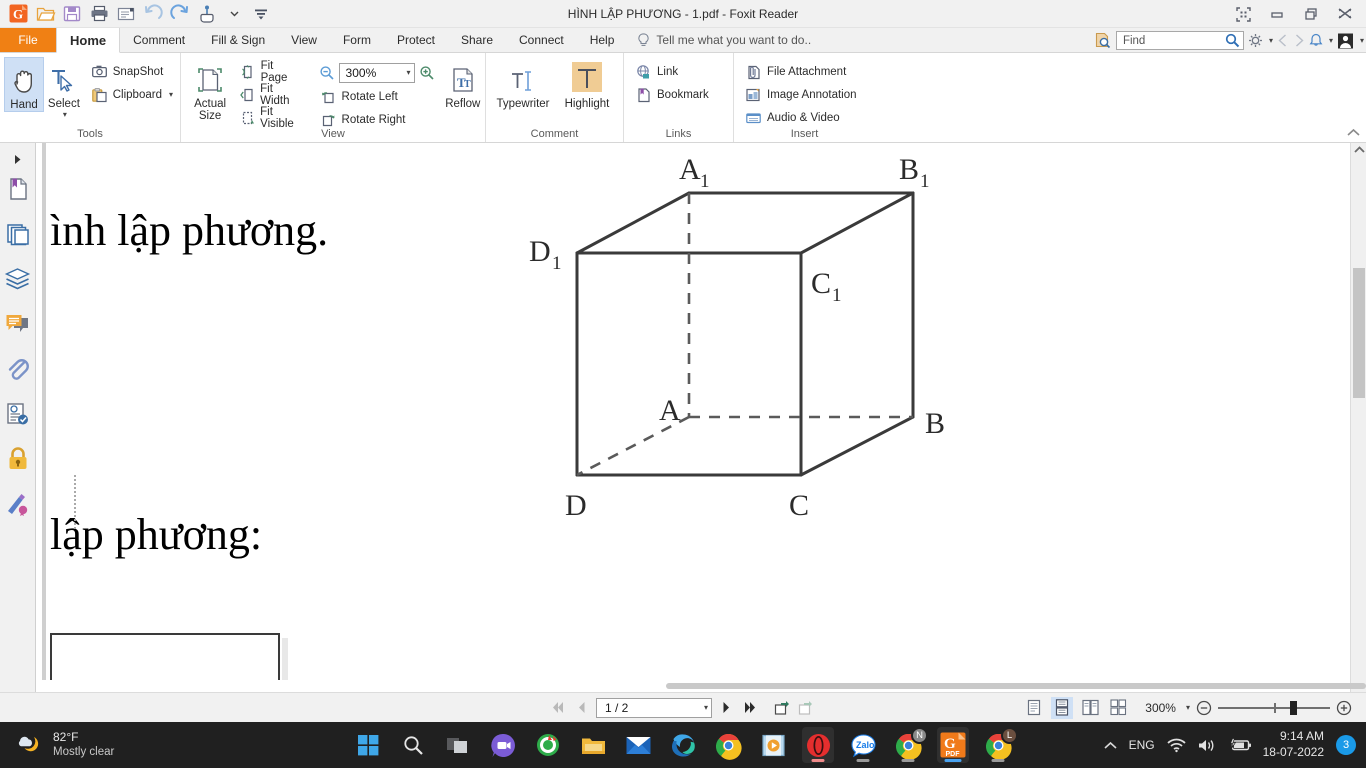  What do you see at coordinates (234, 14) in the screenshot?
I see `qat-caret-icon` at bounding box center [234, 14].